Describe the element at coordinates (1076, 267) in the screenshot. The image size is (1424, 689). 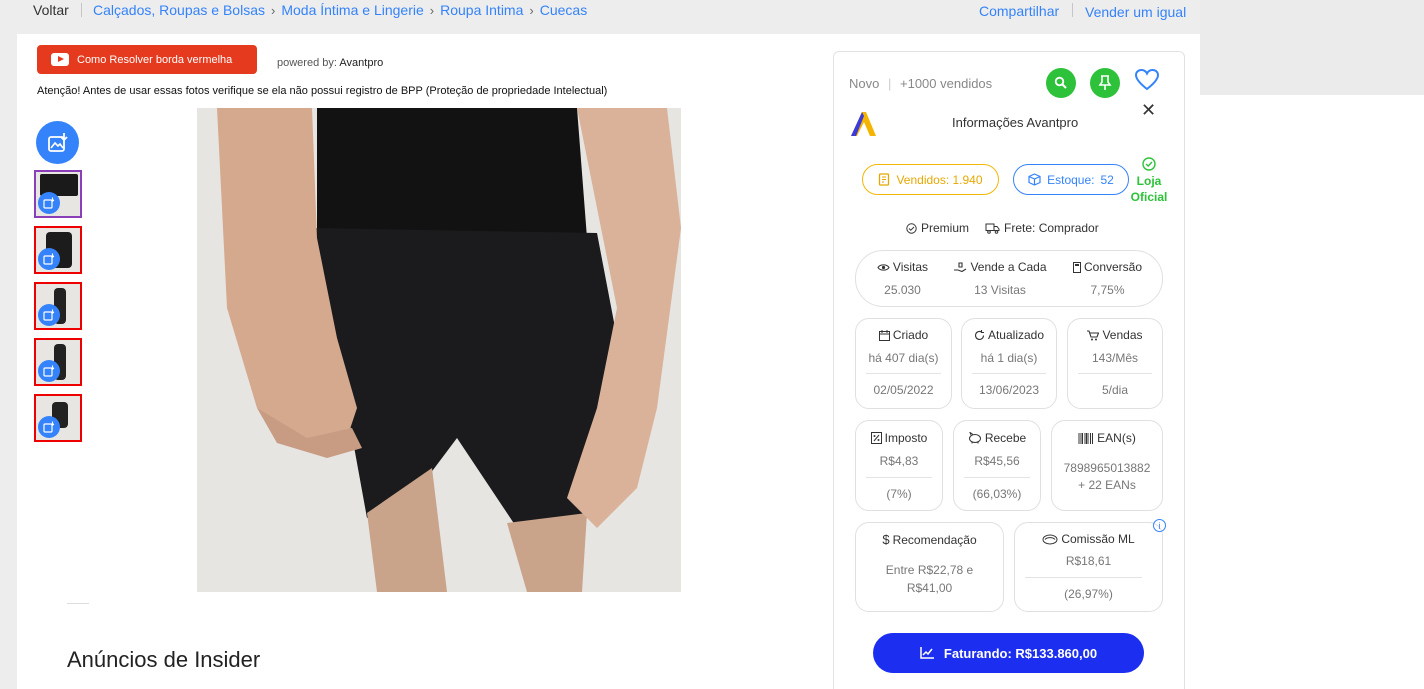
I see `calculator-icon` at that location.